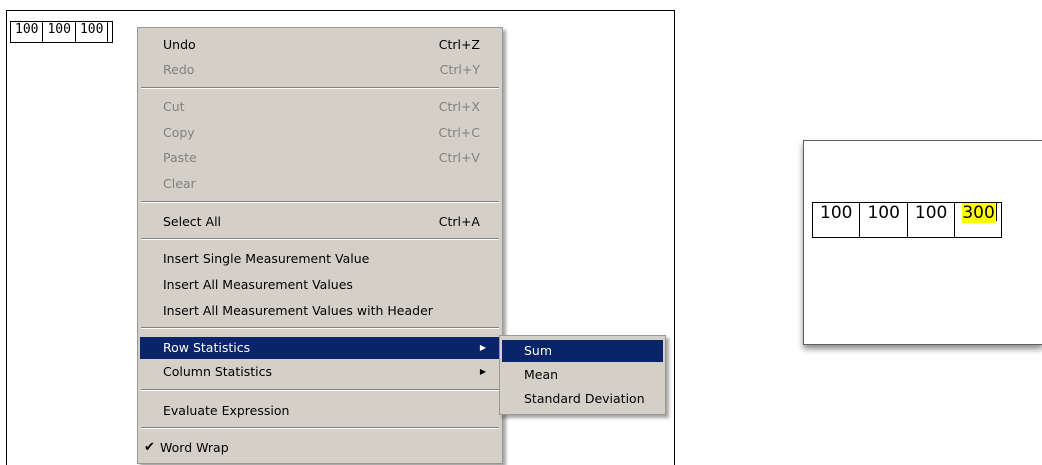 The height and width of the screenshot is (465, 1042). I want to click on menu-item-shortcut: Ctrl+A, so click(459, 221).